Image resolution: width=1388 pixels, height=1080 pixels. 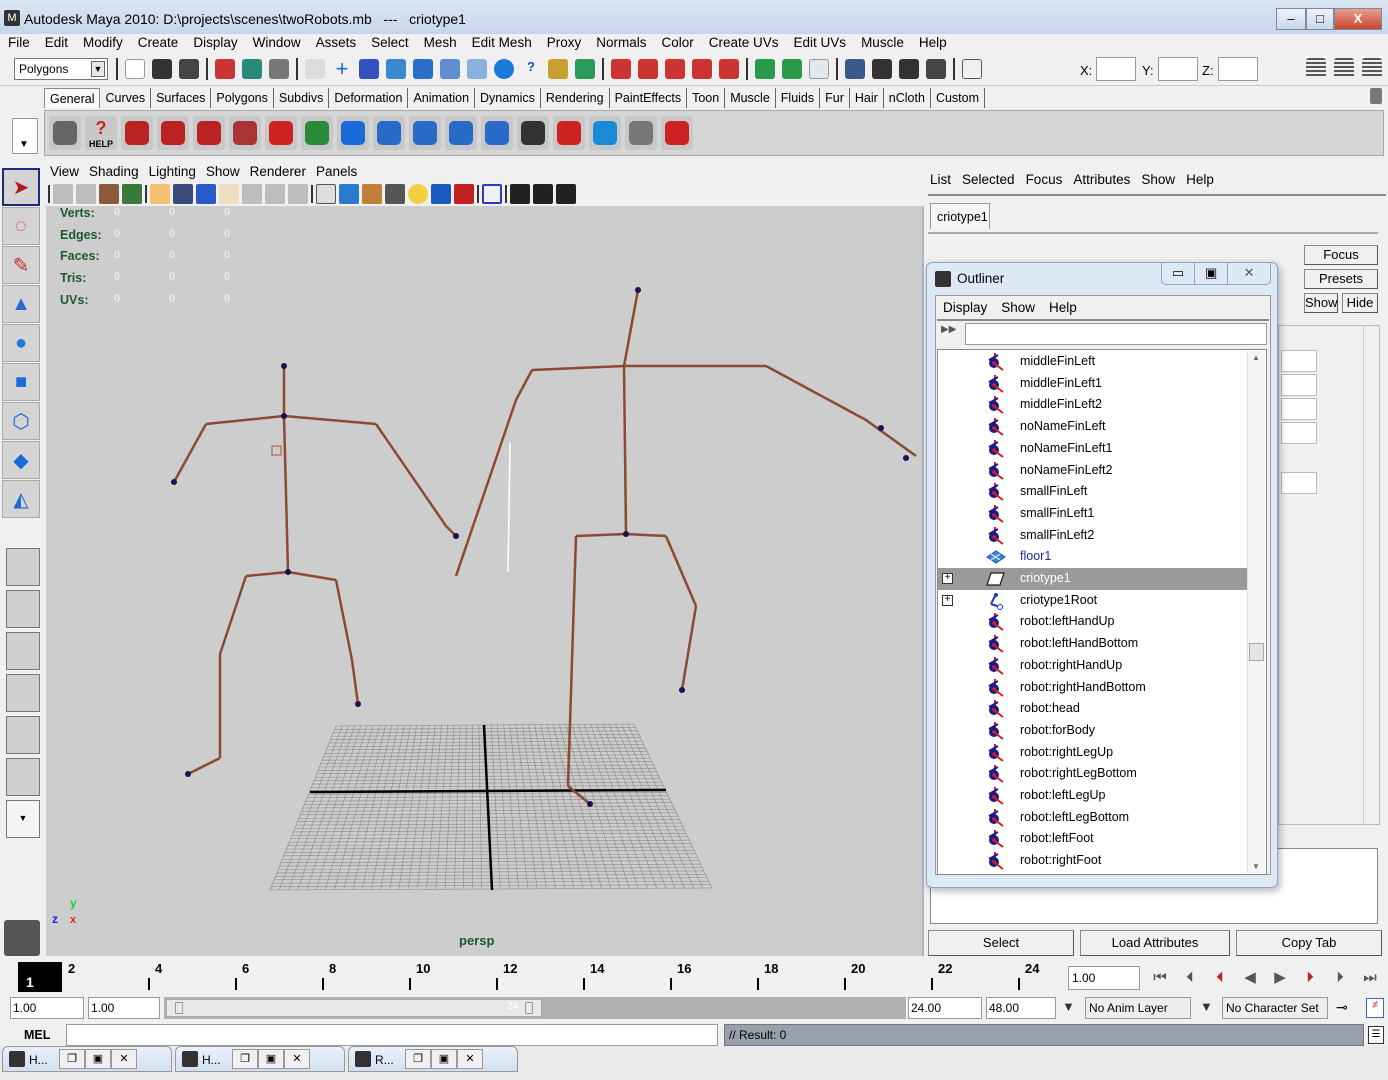 What do you see at coordinates (798, 98) in the screenshot?
I see `shelf-tab-fluids: Fluids` at bounding box center [798, 98].